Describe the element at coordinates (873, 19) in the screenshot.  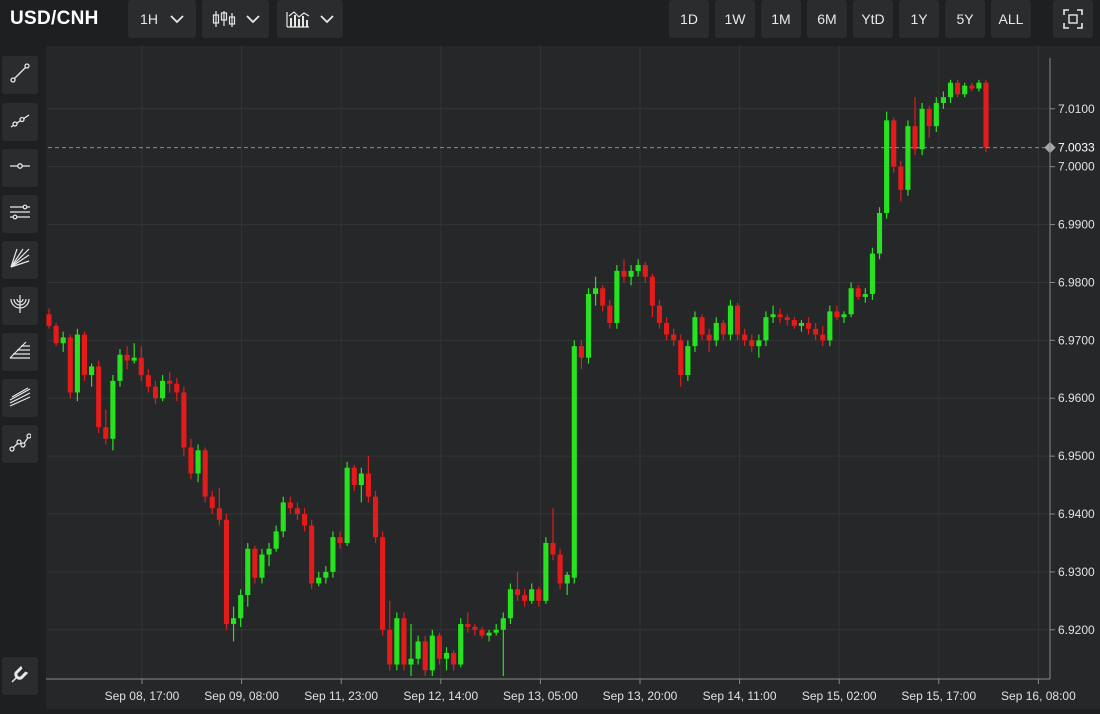
I see `range-button-ytd: YtD` at that location.